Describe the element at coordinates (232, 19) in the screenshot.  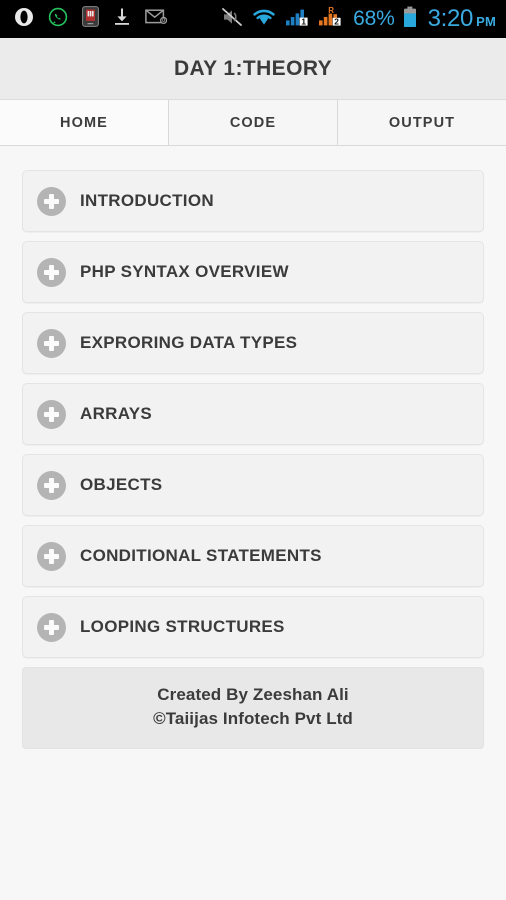
I see `mute-icon` at that location.